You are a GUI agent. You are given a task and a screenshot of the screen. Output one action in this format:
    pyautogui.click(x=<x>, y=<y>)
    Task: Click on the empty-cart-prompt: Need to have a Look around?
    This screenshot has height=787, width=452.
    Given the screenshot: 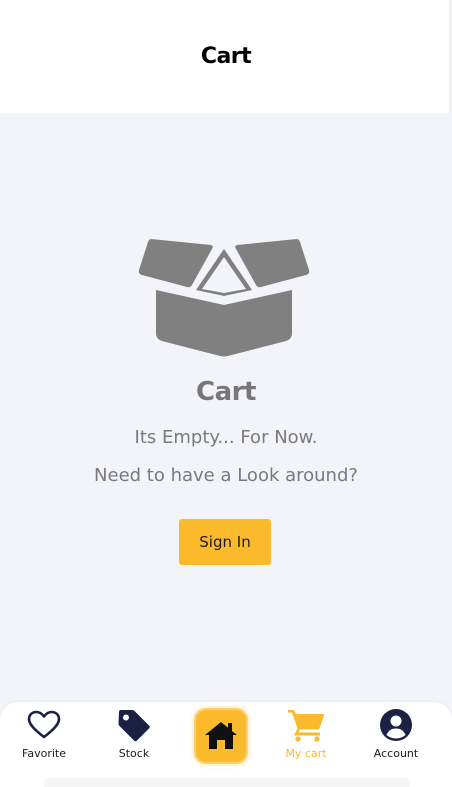 What is the action you would take?
    pyautogui.click(x=226, y=475)
    